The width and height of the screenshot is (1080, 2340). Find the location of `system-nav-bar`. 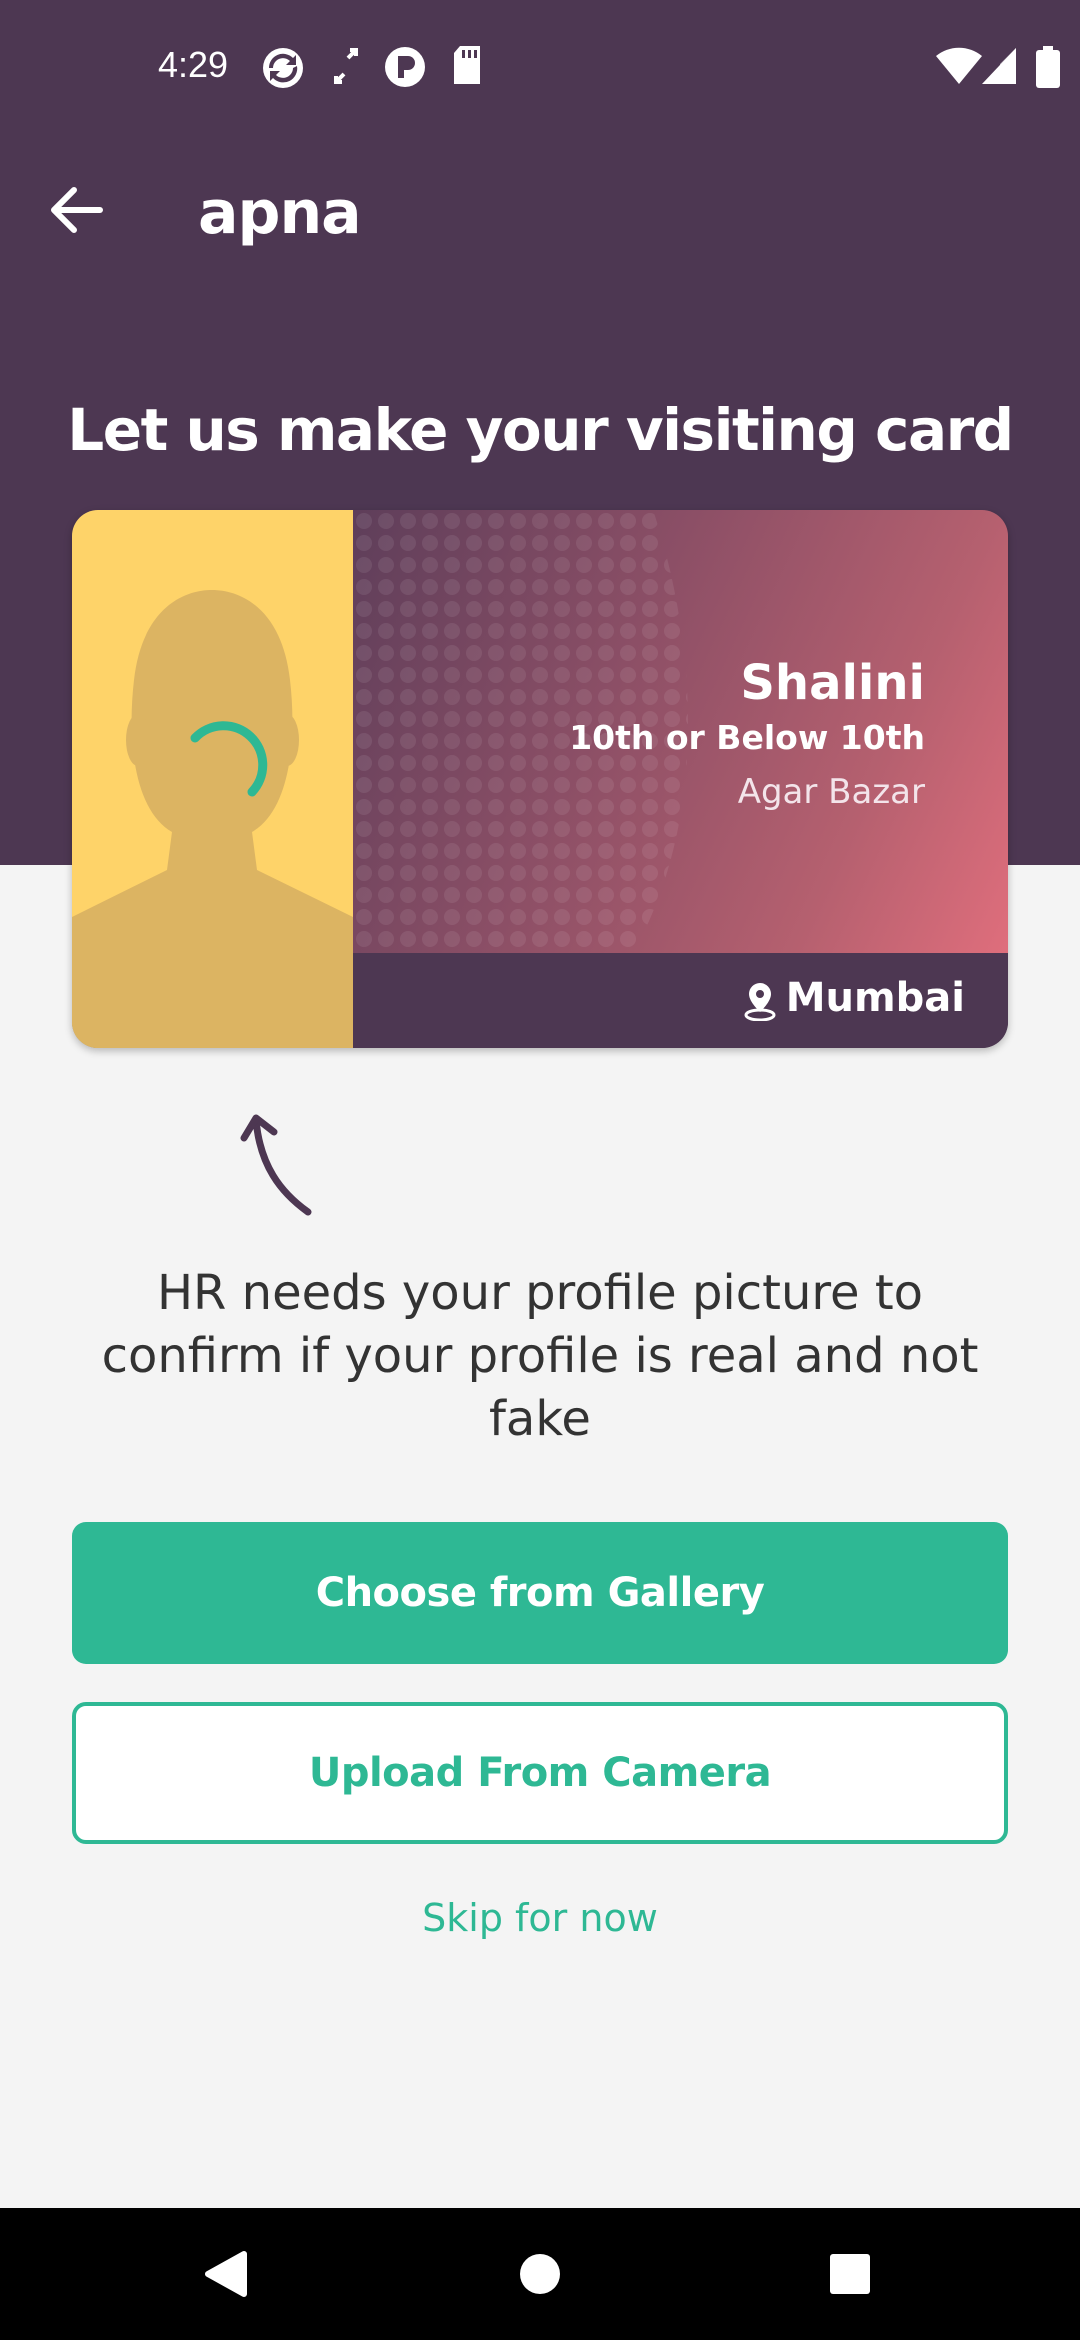

system-nav-bar is located at coordinates (540, 2274).